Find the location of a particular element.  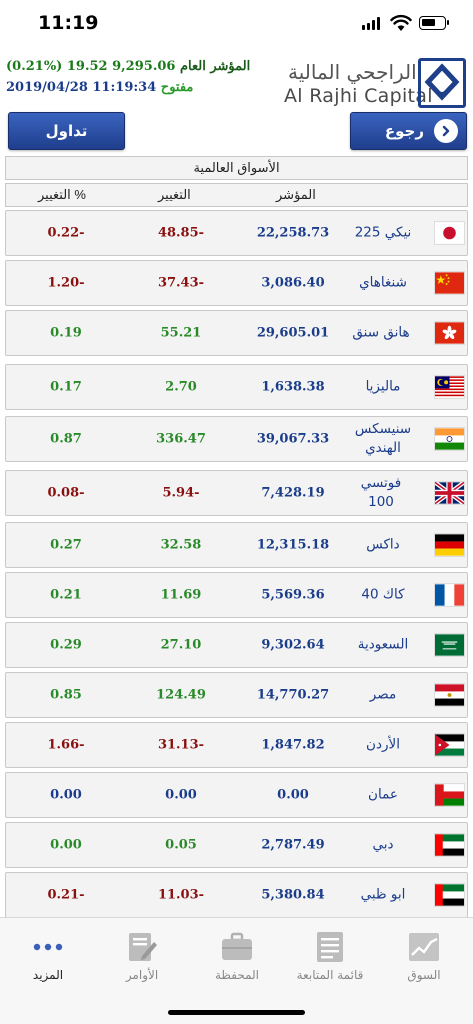

index-value: 1,847.82 is located at coordinates (293, 745).